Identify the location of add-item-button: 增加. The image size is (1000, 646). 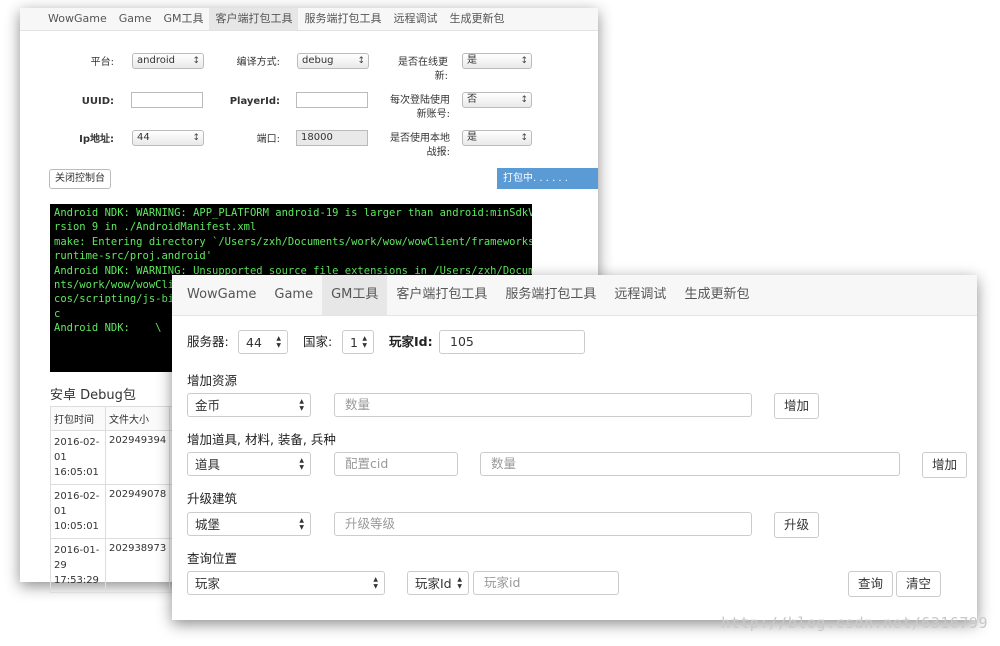
(945, 465).